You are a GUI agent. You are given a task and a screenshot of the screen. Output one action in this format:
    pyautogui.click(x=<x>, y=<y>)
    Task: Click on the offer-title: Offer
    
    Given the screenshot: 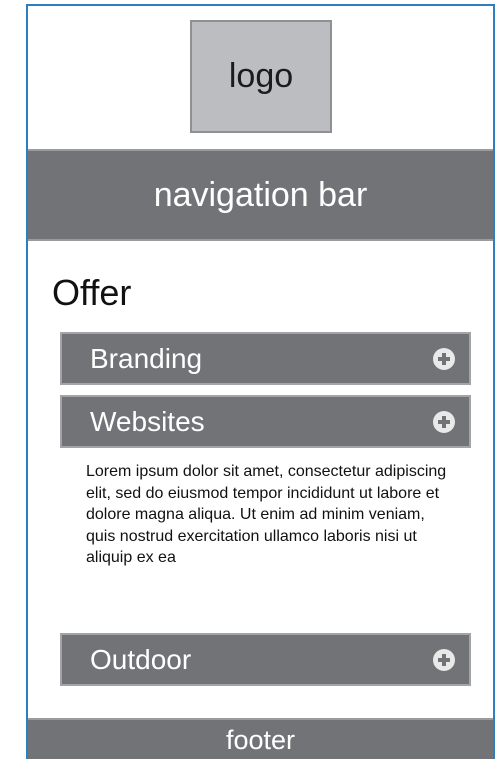 What is the action you would take?
    pyautogui.click(x=92, y=292)
    